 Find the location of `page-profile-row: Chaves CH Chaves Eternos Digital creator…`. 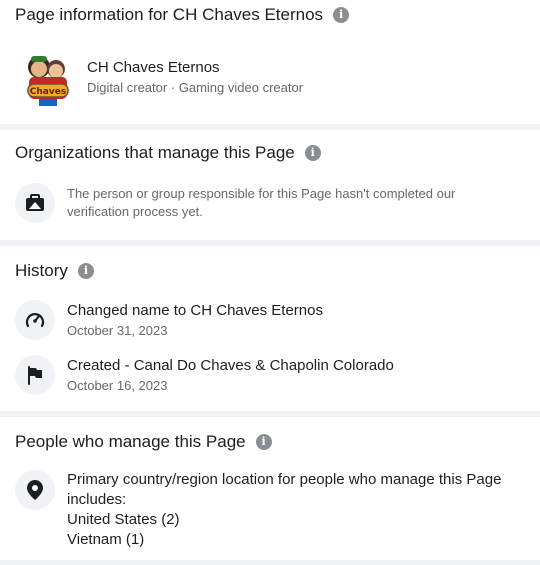

page-profile-row: Chaves CH Chaves Eternos Digital creator… is located at coordinates (270, 77).